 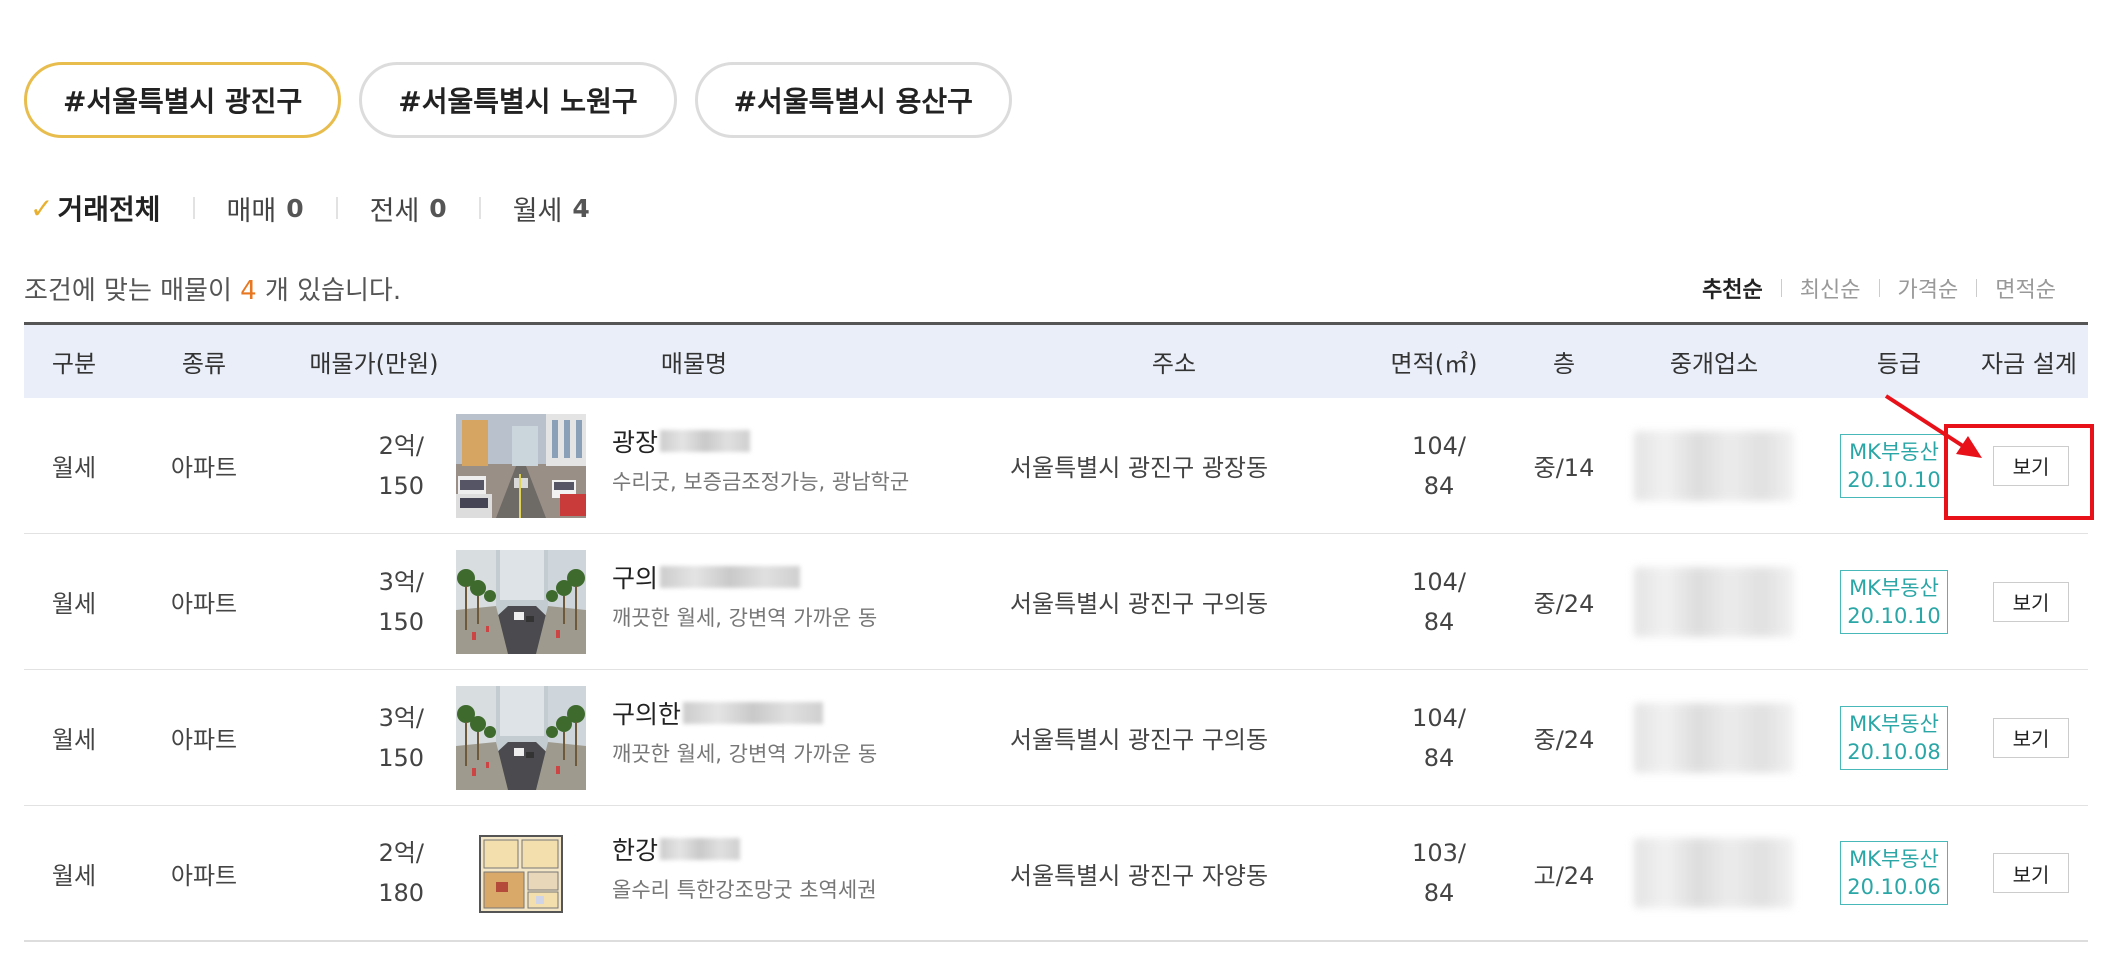 I want to click on price-deposit: 3억/, so click(x=401, y=717).